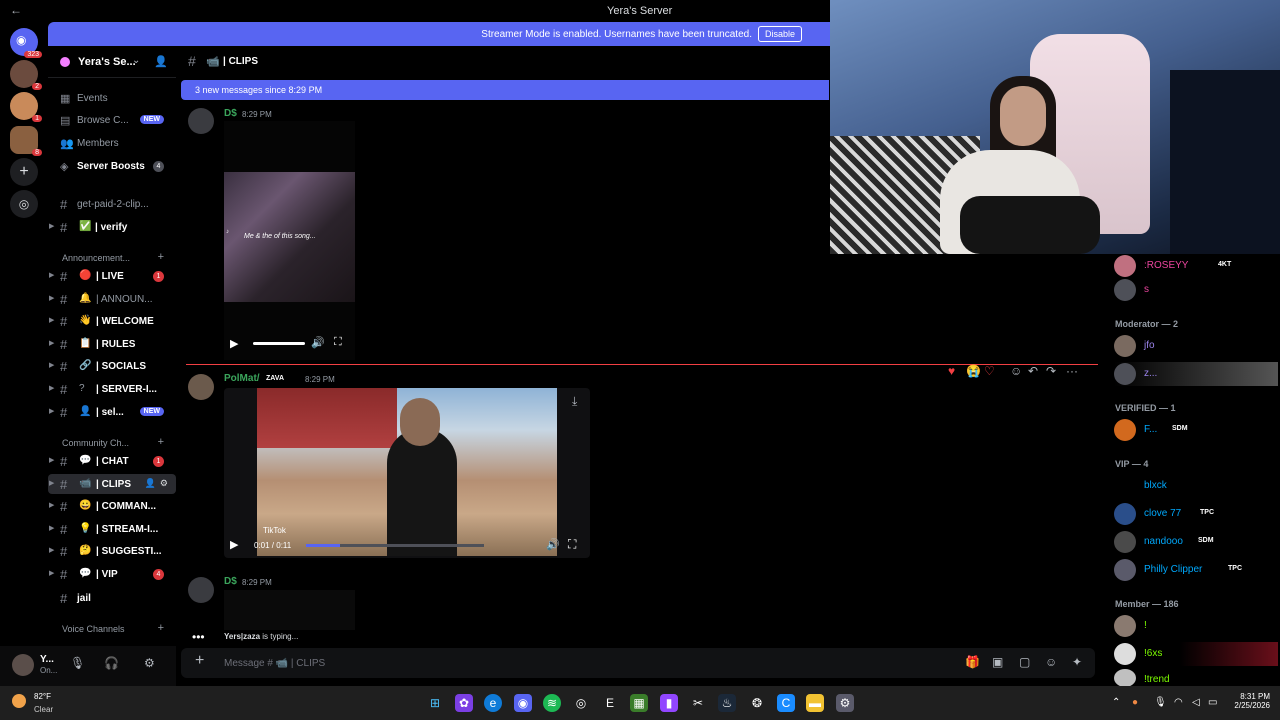  I want to click on member-item: clove 77 TPC, so click(1196, 514).